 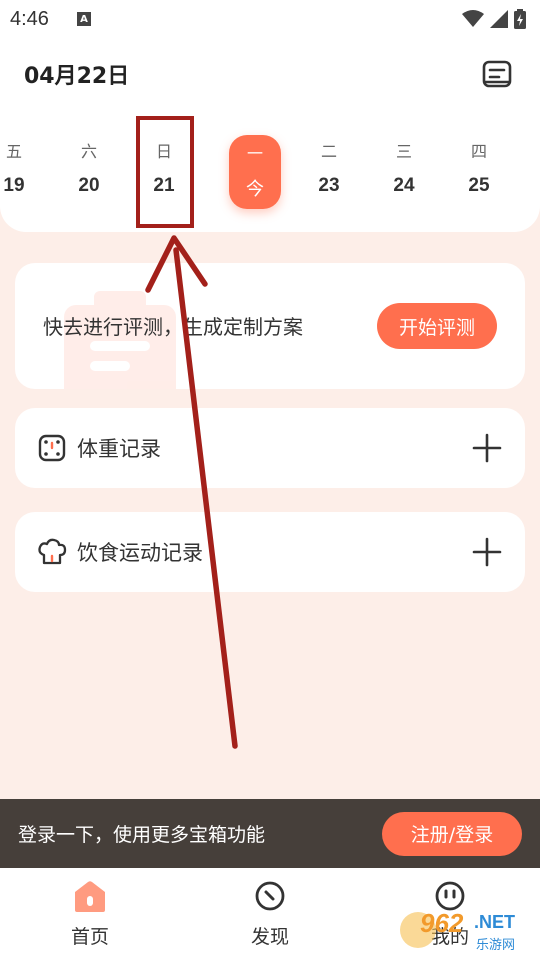 I want to click on day-item-sat: 六 20, so click(x=89, y=167).